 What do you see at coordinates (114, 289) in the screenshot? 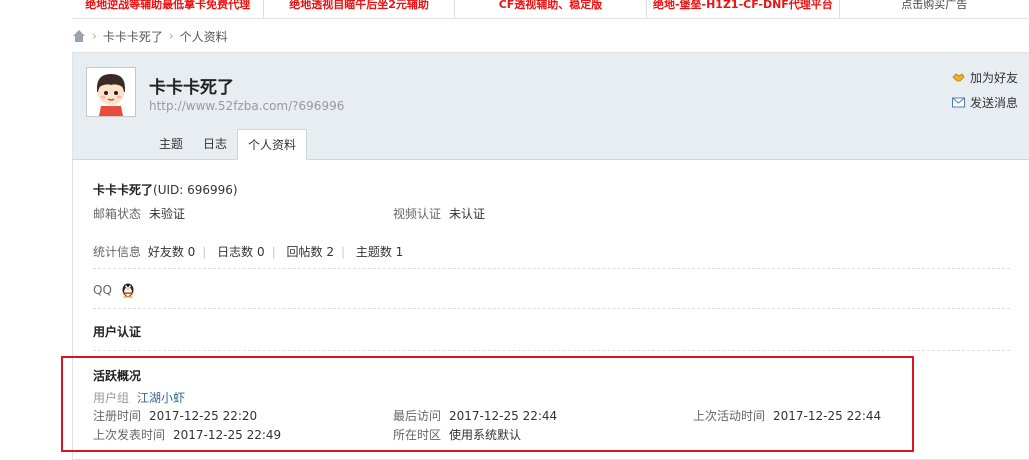
I see `qq-row: QQ` at bounding box center [114, 289].